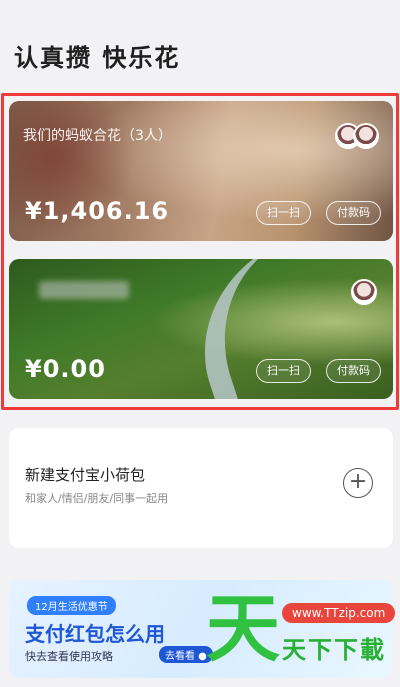  What do you see at coordinates (97, 498) in the screenshot?
I see `new-wallet-subtitle: 和家人/情侣/朋友/同事一起用` at bounding box center [97, 498].